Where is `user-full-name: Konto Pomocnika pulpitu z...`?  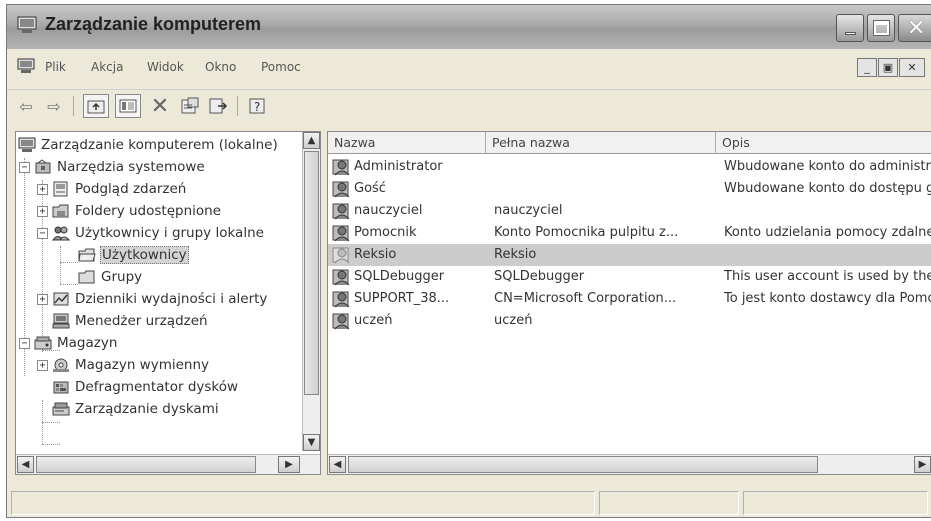 user-full-name: Konto Pomocnika pulpitu z... is located at coordinates (586, 232).